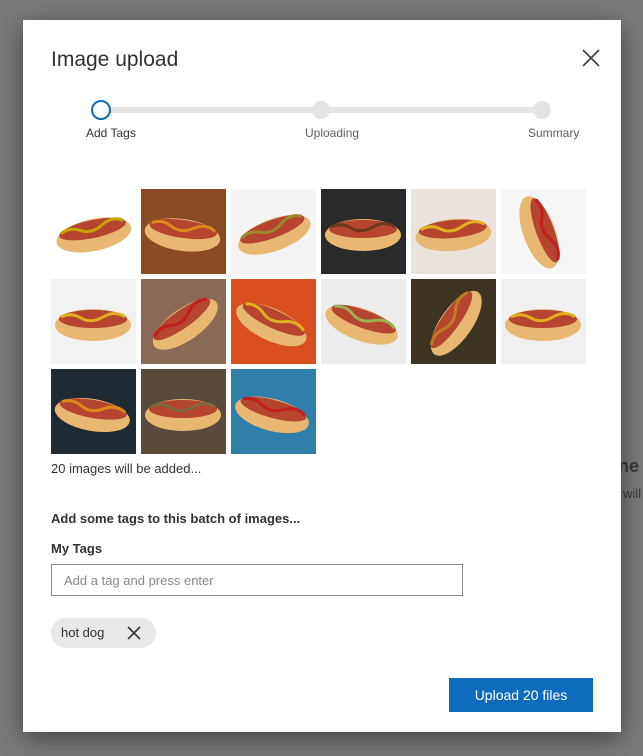  Describe the element at coordinates (111, 133) in the screenshot. I see `step-label-add-tags: Add Tags` at that location.